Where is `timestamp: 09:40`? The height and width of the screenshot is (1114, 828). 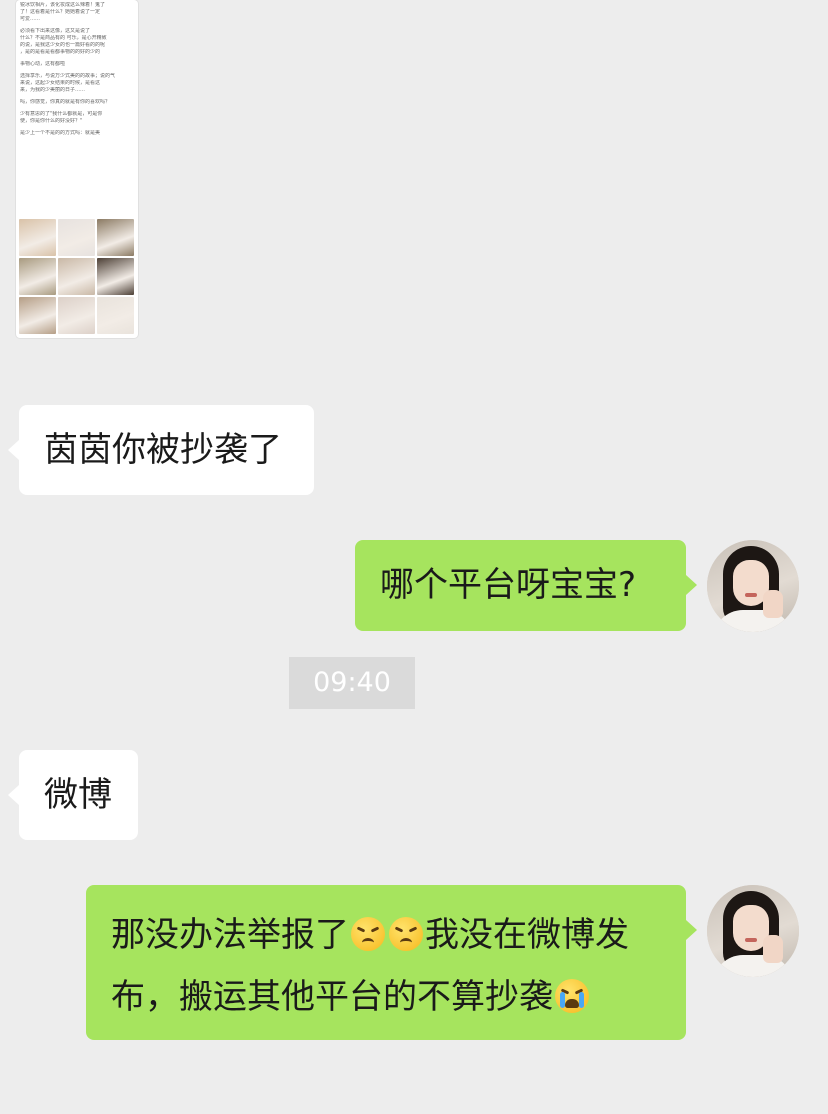 timestamp: 09:40 is located at coordinates (352, 683).